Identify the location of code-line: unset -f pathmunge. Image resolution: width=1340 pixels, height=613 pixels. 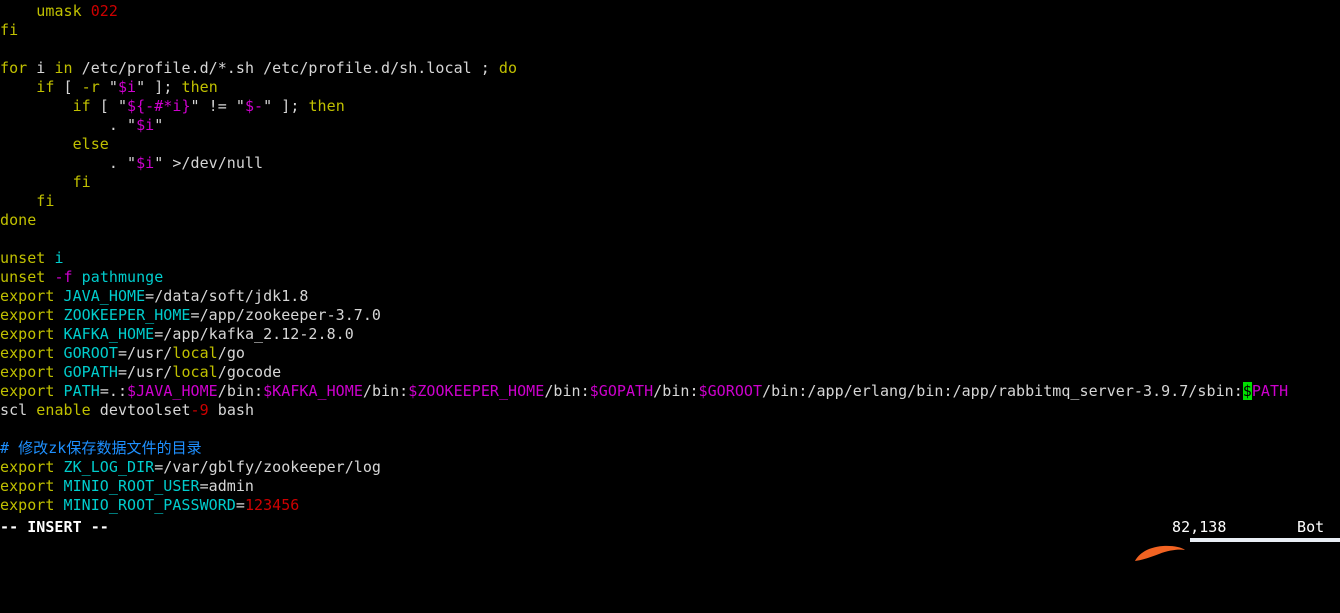
(670, 277).